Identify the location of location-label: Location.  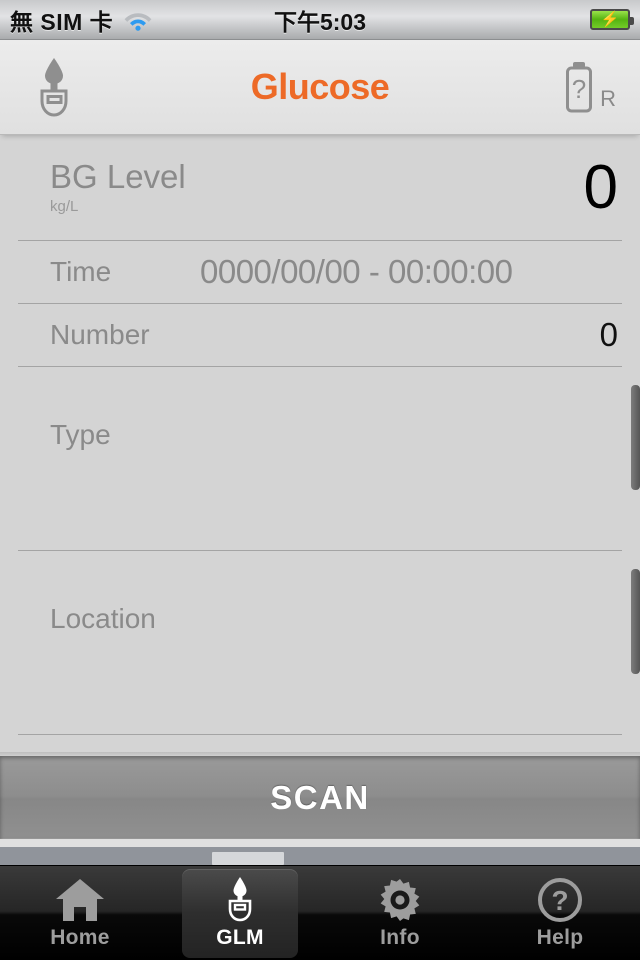
(103, 618).